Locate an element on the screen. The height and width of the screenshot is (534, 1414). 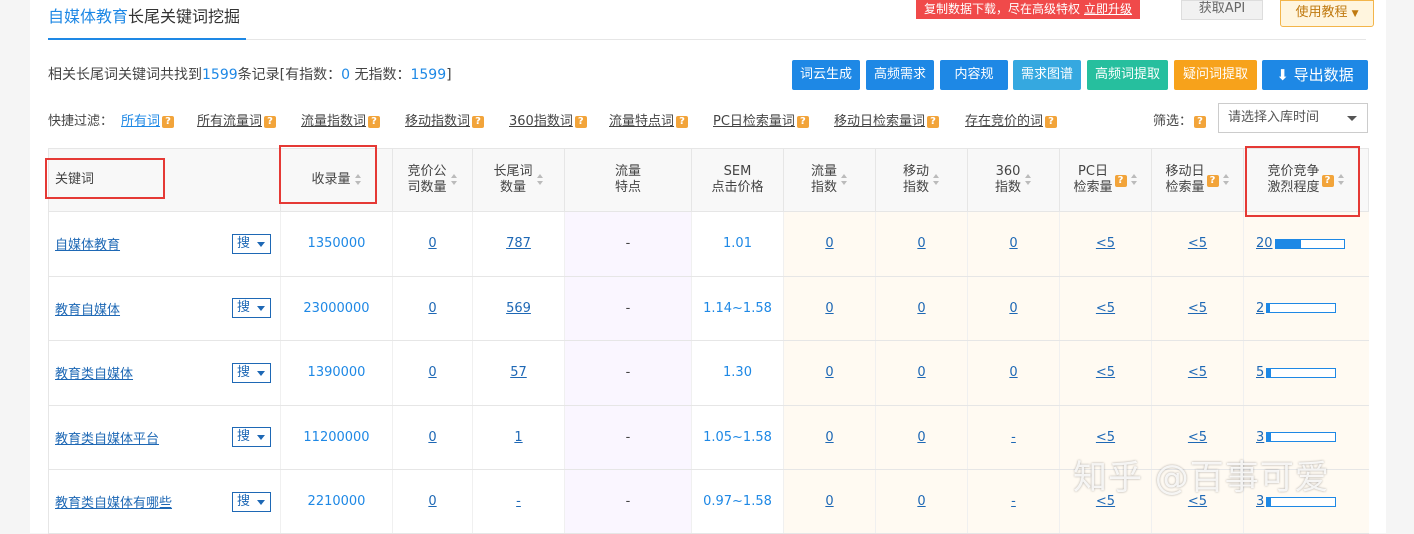
index-360-cell: - is located at coordinates (1013, 501).